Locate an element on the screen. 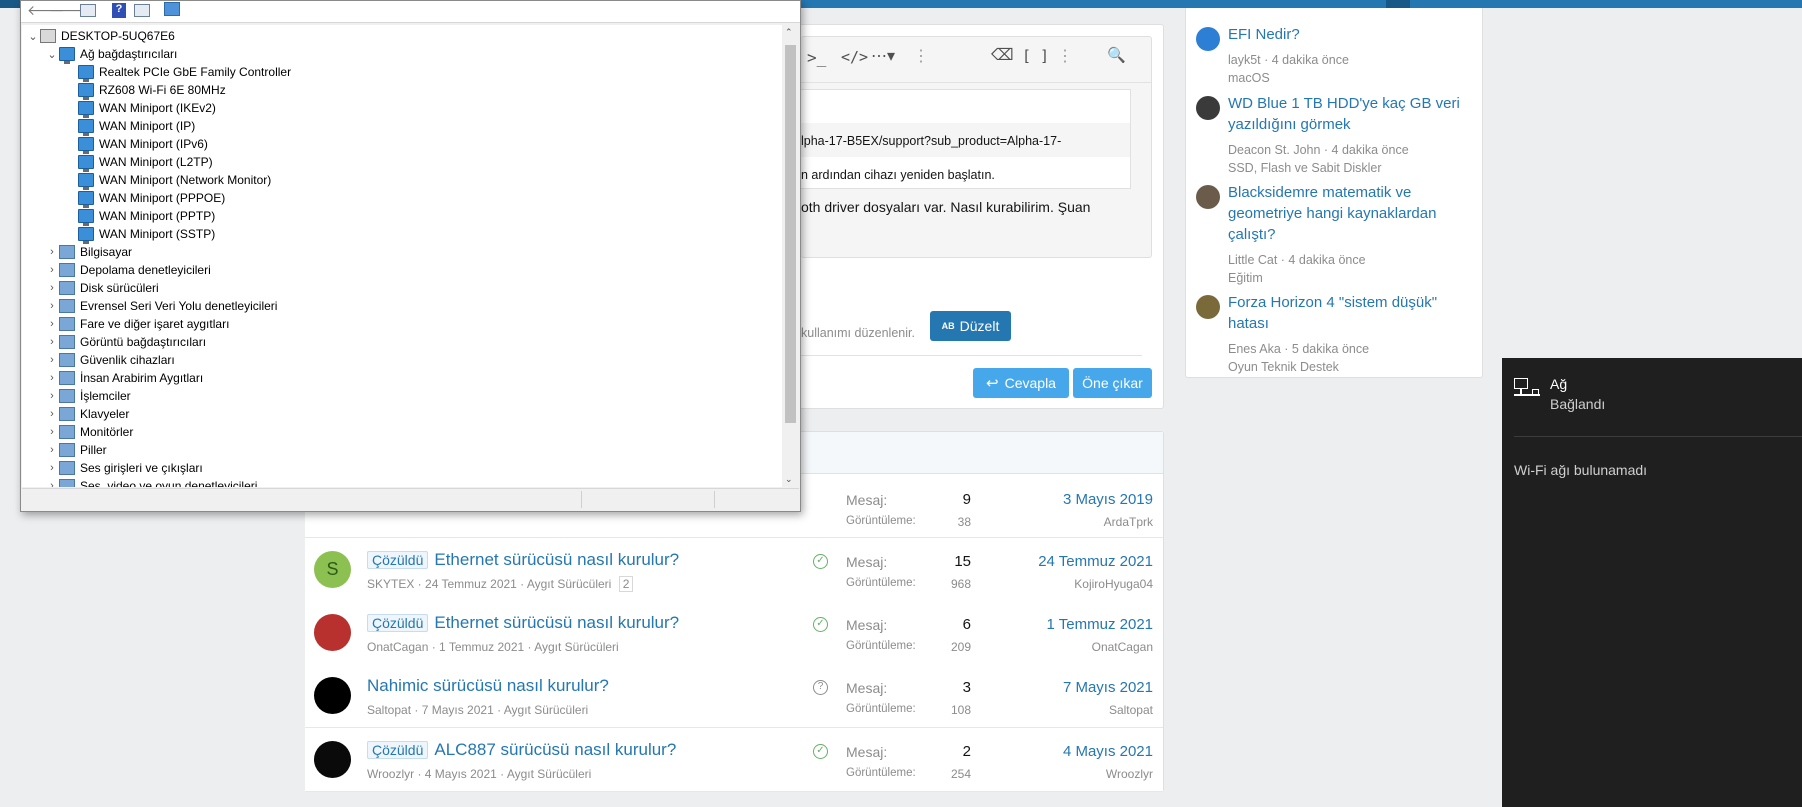 This screenshot has height=807, width=1802. thread-title-text: ALC887 sürücüsü nasıl kurulur? is located at coordinates (555, 749).